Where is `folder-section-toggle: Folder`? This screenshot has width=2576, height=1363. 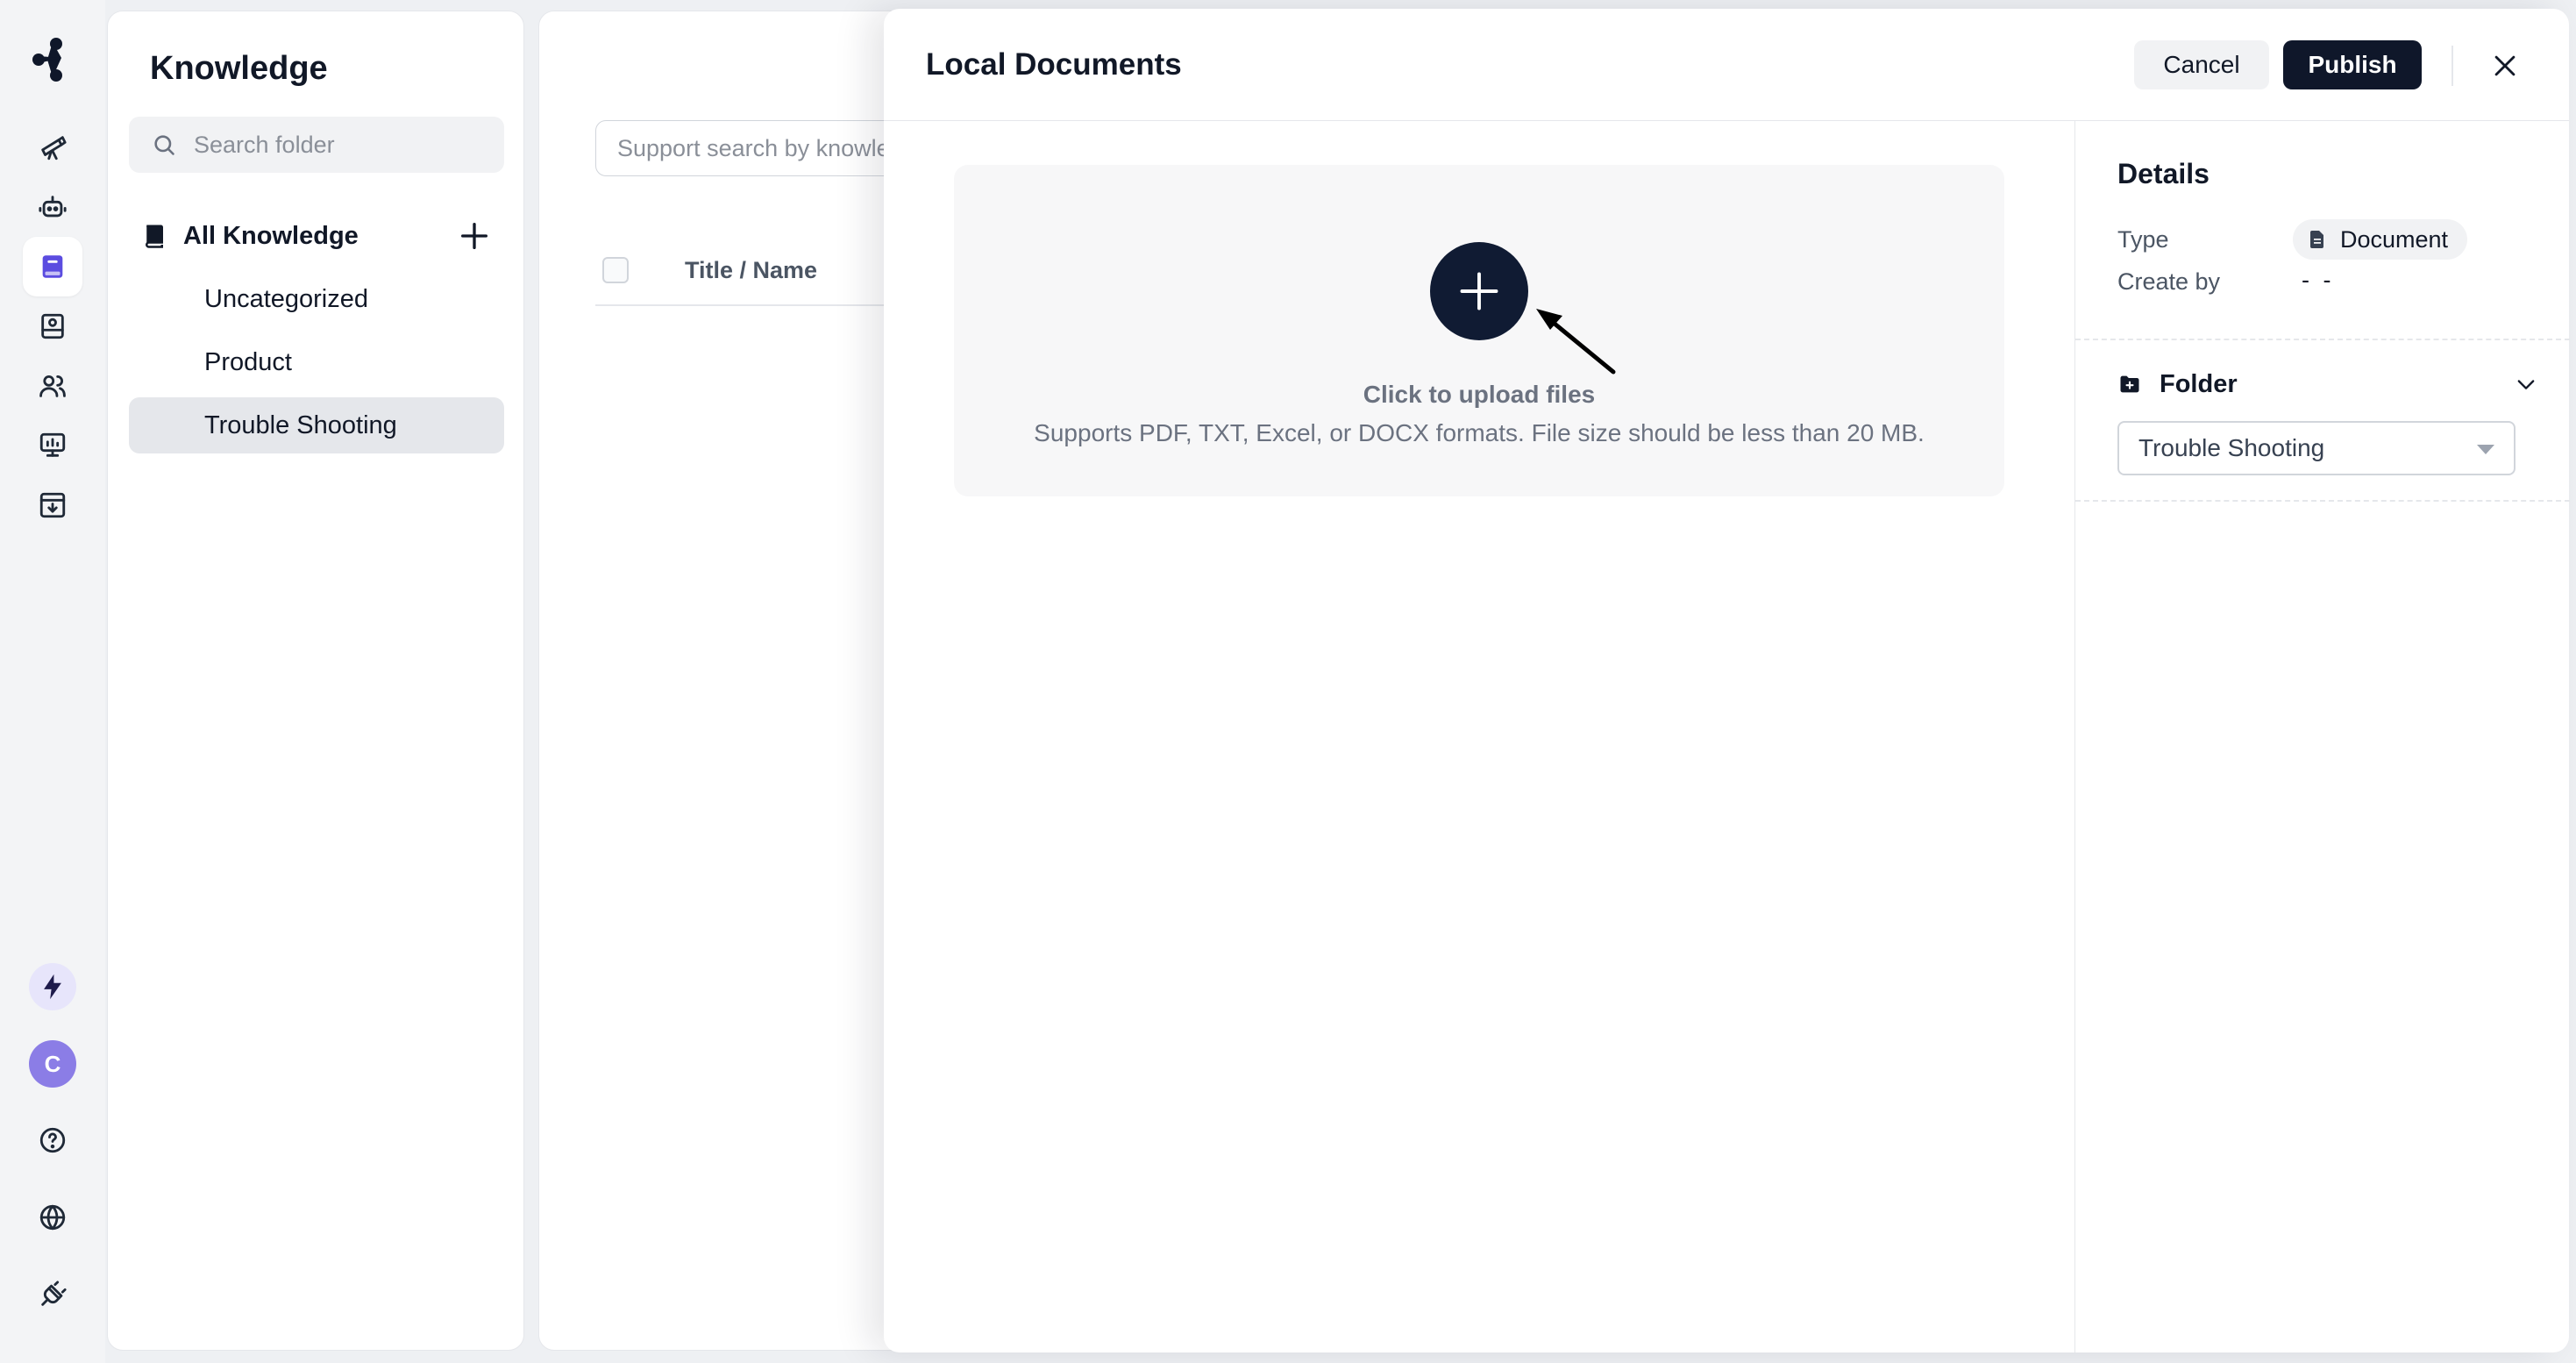 folder-section-toggle: Folder is located at coordinates (2327, 384).